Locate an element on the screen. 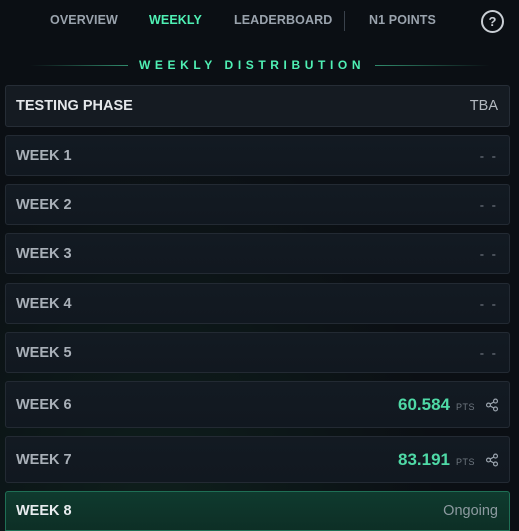 The height and width of the screenshot is (531, 519). points-display: 83.191 PTS is located at coordinates (448, 460).